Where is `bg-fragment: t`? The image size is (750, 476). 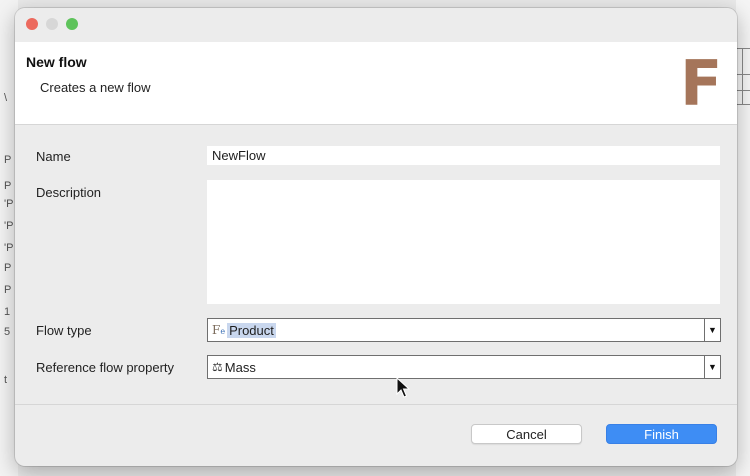 bg-fragment: t is located at coordinates (6, 380).